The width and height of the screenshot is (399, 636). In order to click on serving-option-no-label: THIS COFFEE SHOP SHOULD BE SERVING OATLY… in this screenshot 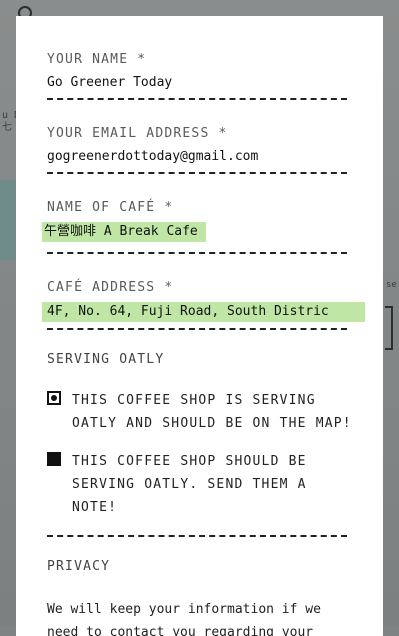, I will do `click(189, 484)`.